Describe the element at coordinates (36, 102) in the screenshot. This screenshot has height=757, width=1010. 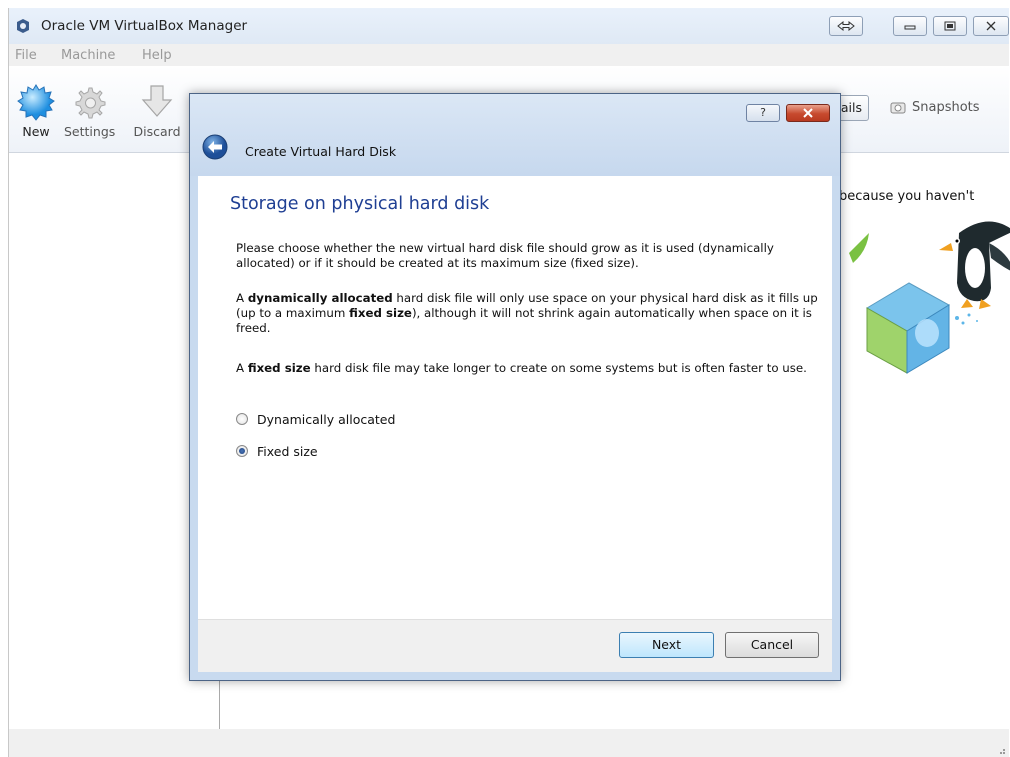
I see `new-vm-icon` at that location.